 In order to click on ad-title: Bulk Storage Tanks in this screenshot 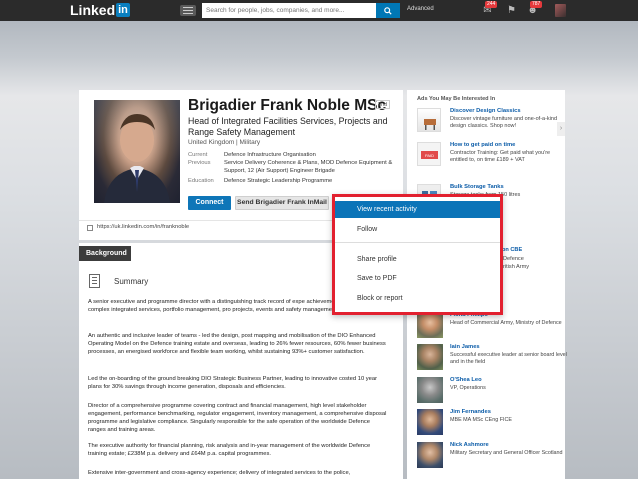, I will do `click(477, 187)`.